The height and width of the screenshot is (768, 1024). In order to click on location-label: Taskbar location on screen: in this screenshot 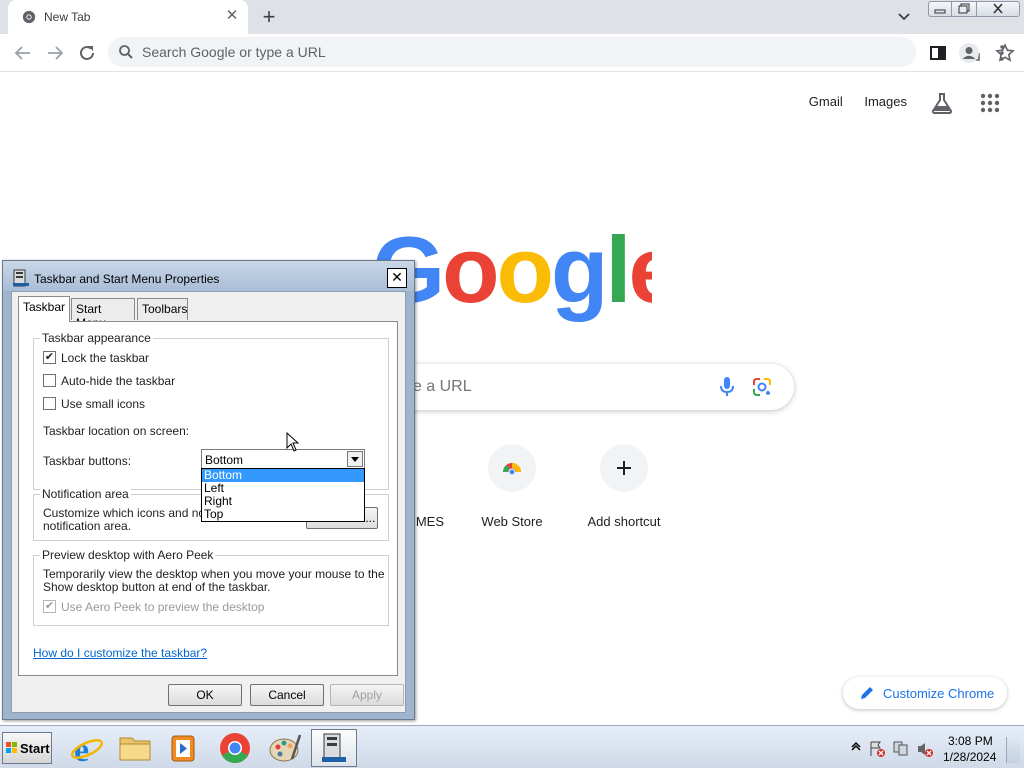, I will do `click(116, 431)`.